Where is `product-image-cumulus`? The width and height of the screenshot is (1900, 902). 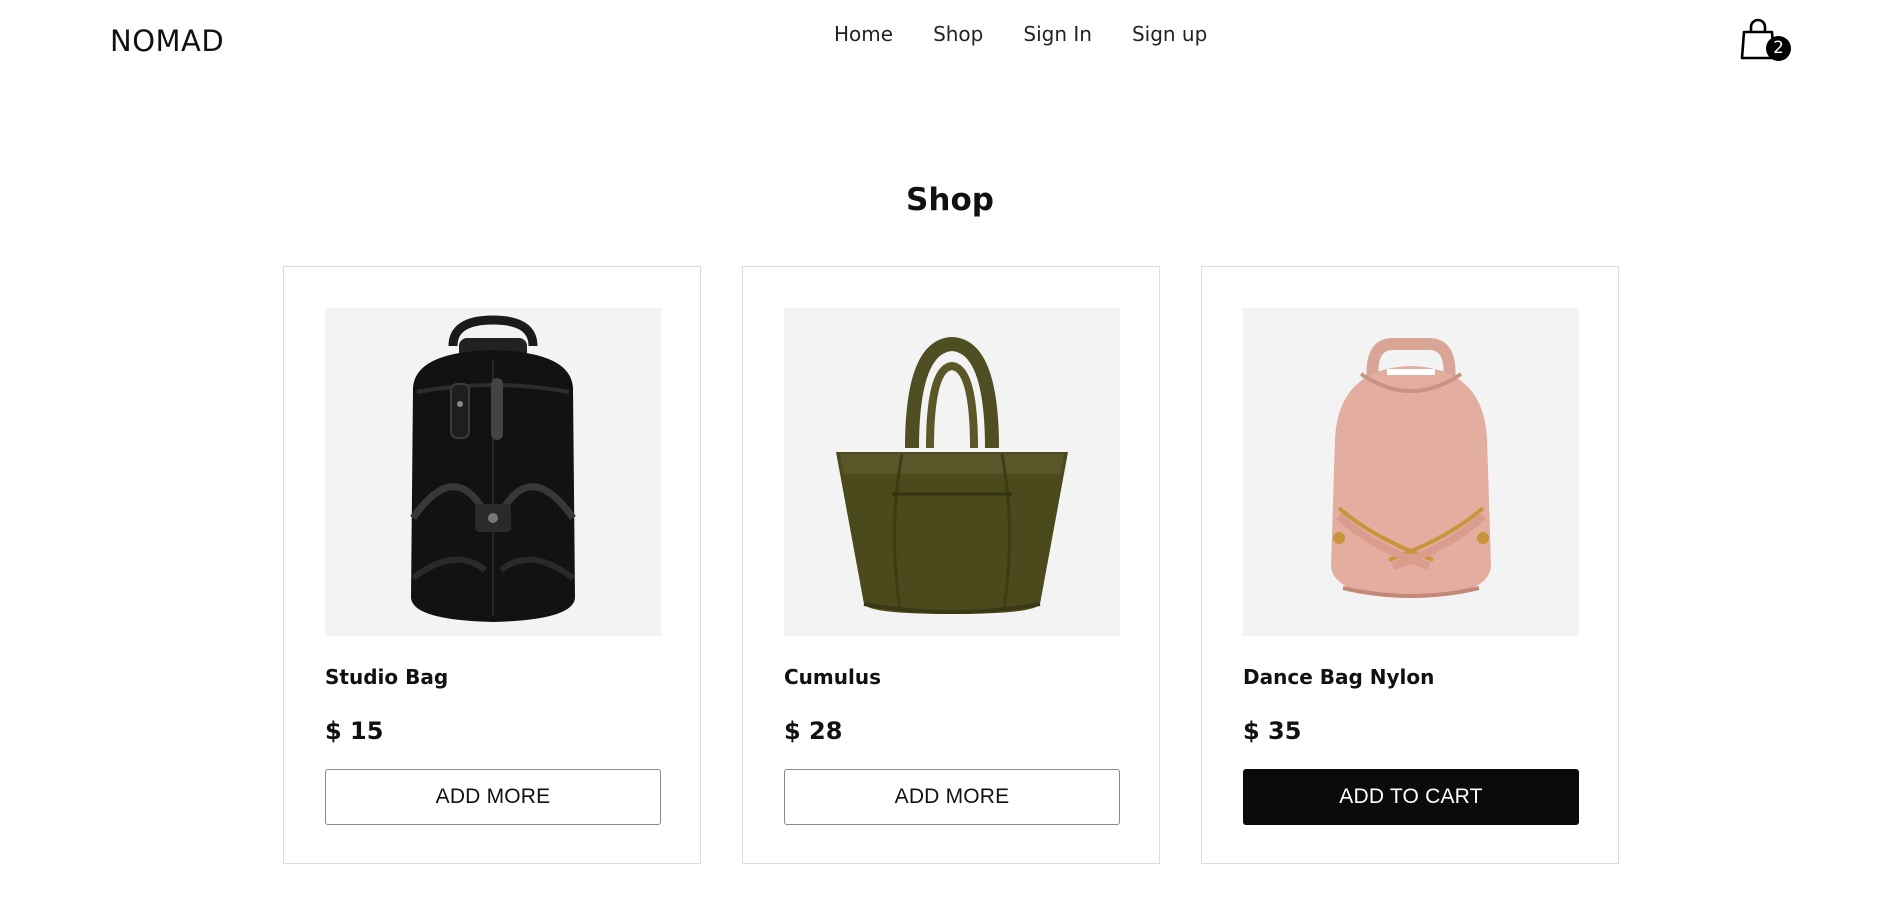
product-image-cumulus is located at coordinates (952, 472).